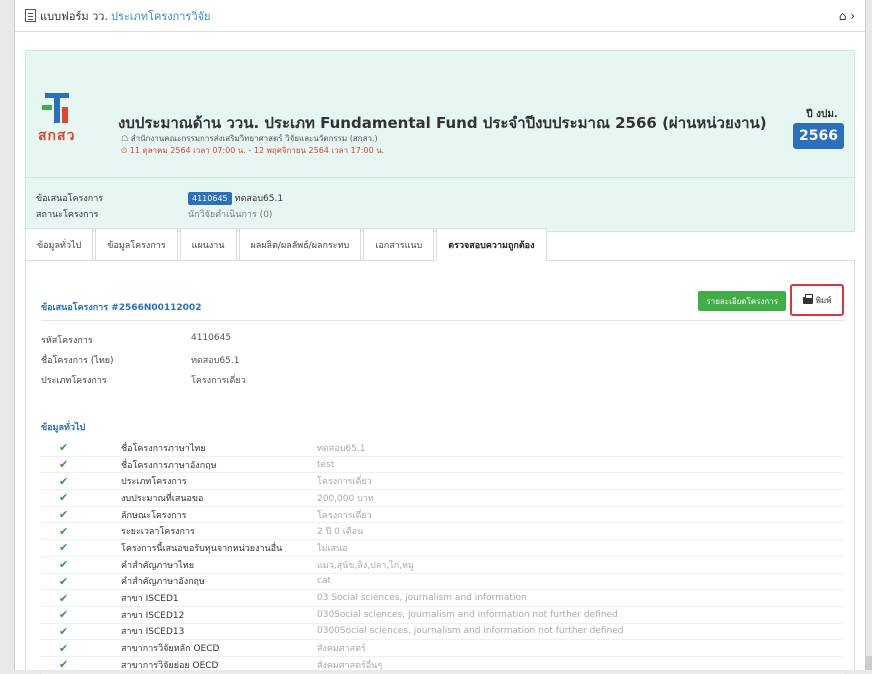 The image size is (872, 674). Describe the element at coordinates (219, 515) in the screenshot. I see `check-label: ลักษณะโครงการ` at that location.